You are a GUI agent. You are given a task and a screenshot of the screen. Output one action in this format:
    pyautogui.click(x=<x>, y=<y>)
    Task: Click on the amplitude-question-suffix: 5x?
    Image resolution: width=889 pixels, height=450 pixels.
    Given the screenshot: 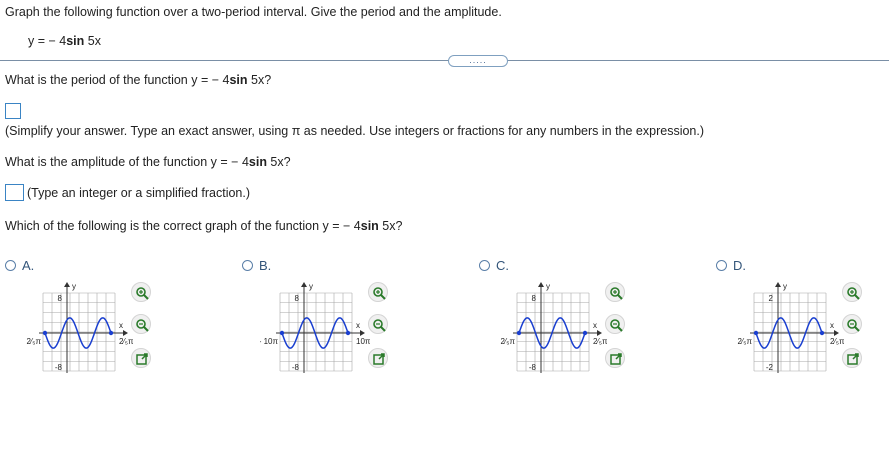 What is the action you would take?
    pyautogui.click(x=278, y=162)
    